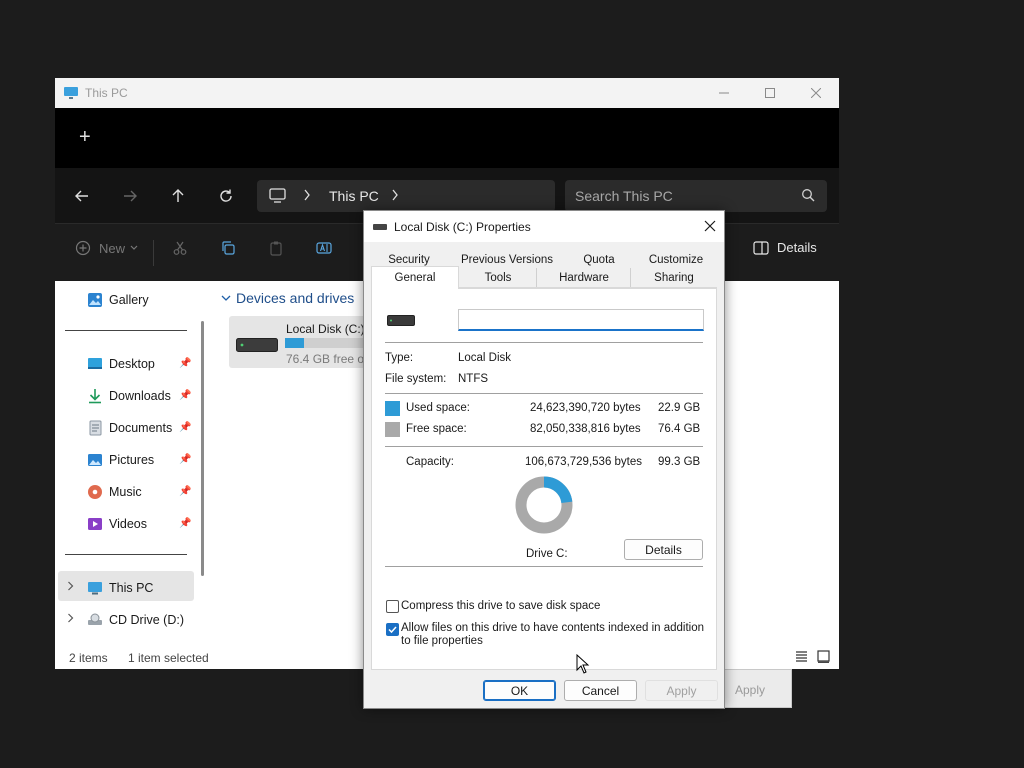 The image size is (1024, 768). I want to click on toolbar-divider, so click(153, 253).